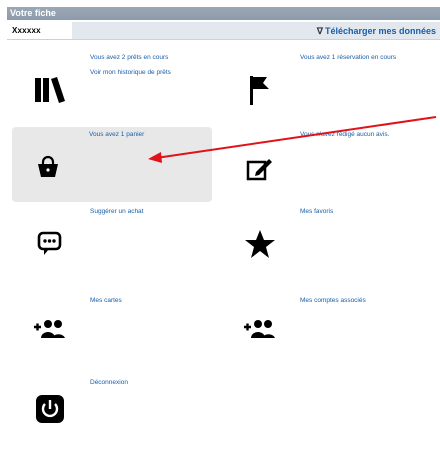  I want to click on card-line: Mes cartes, so click(150, 300).